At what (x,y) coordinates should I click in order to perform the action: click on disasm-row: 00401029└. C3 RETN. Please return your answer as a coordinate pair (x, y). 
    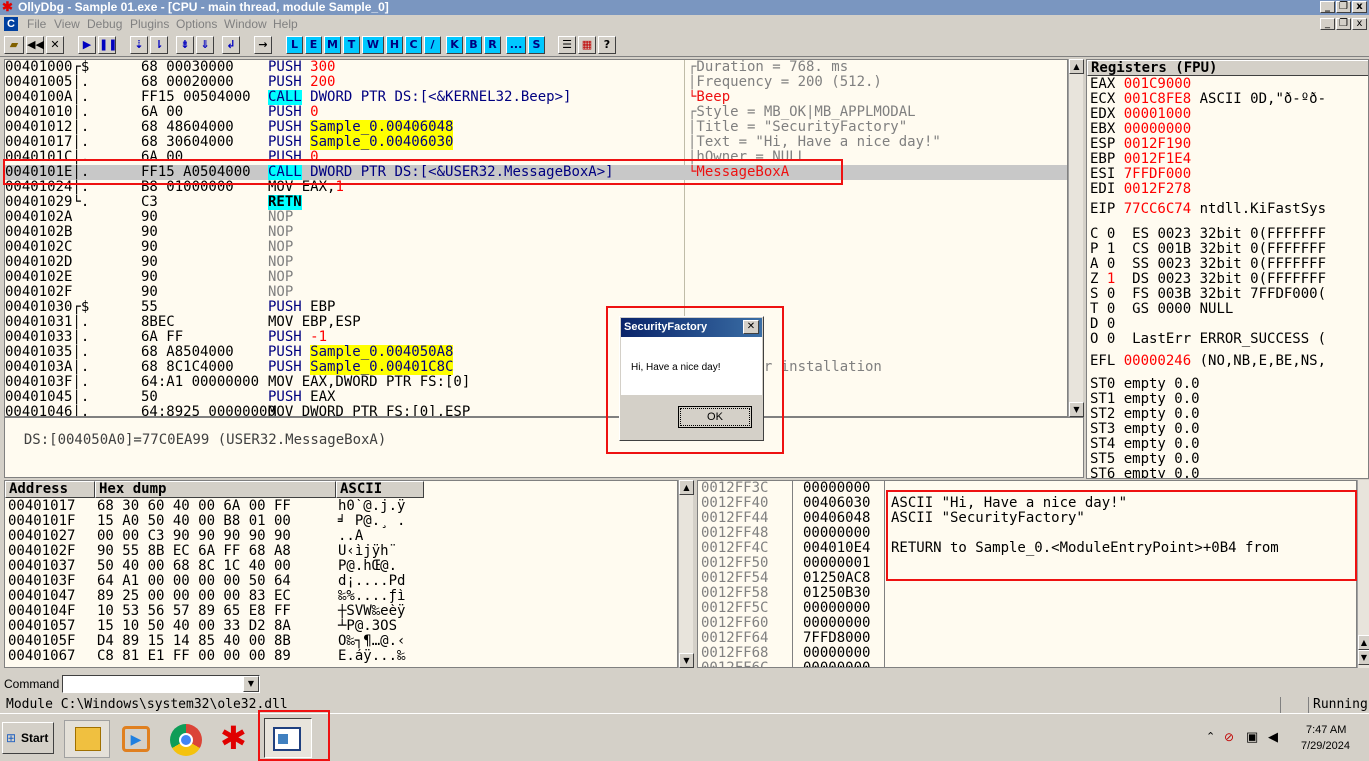
    Looking at the image, I should click on (536, 202).